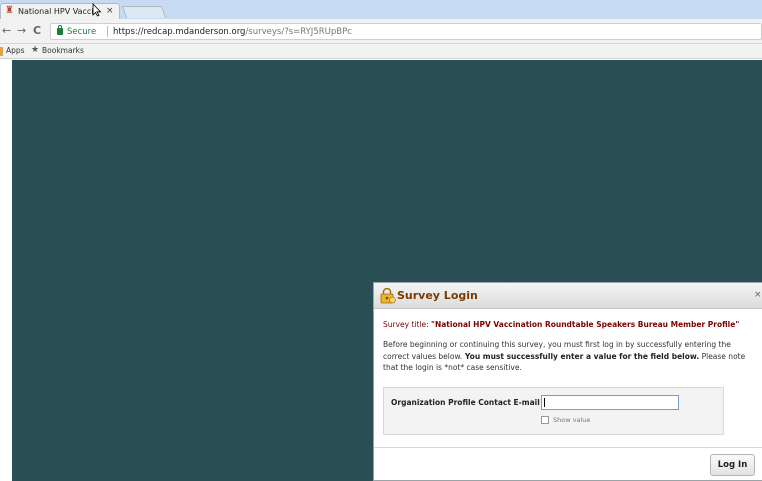  Describe the element at coordinates (82, 32) in the screenshot. I see `secure-label: Secure` at that location.